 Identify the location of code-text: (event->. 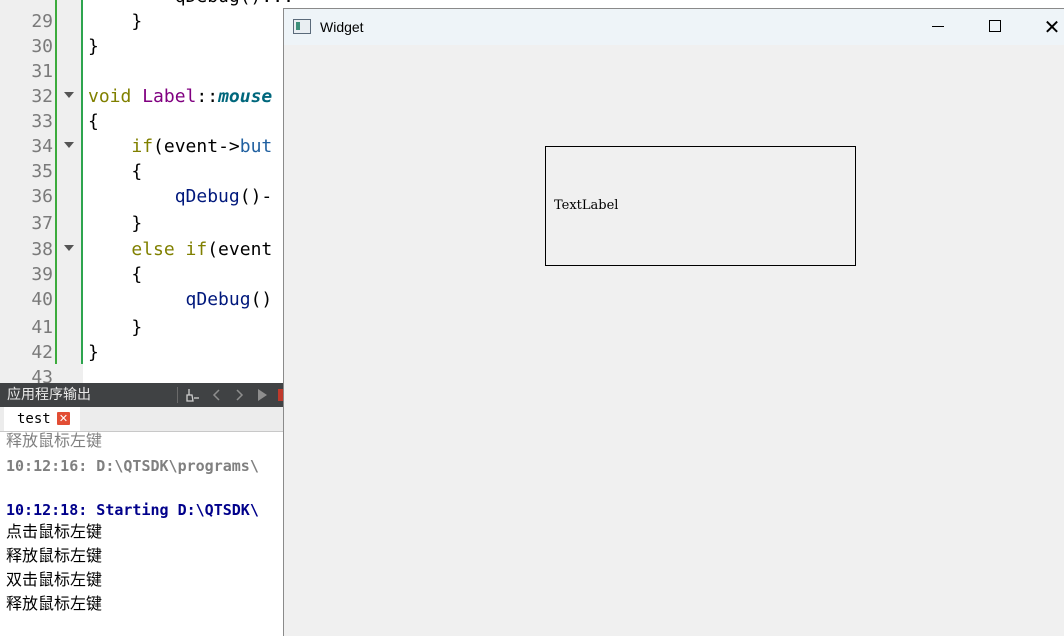
(196, 146).